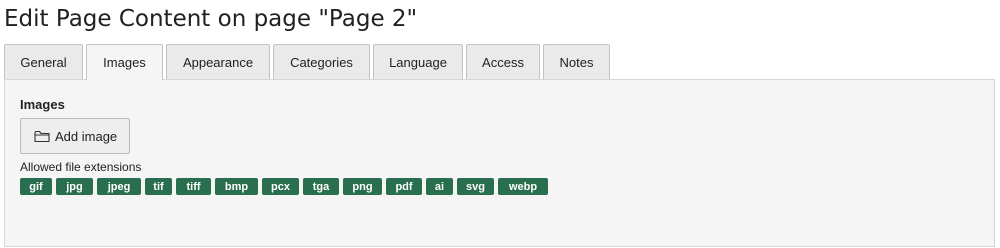 The width and height of the screenshot is (1000, 248). Describe the element at coordinates (475, 186) in the screenshot. I see `extension-badge: svg` at that location.